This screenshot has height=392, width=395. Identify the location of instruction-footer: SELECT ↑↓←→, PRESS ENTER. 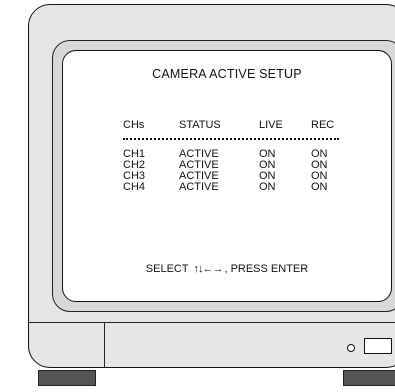
(227, 269).